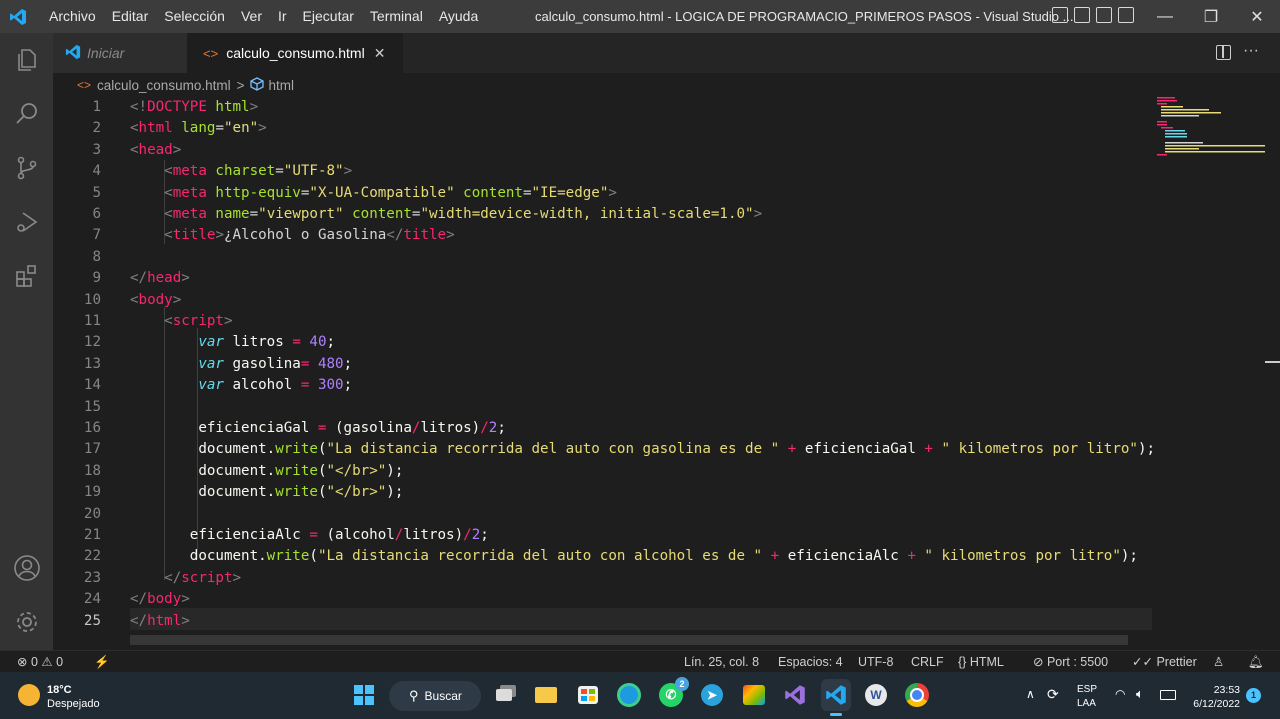  I want to click on microsoft-store-icon, so click(588, 695).